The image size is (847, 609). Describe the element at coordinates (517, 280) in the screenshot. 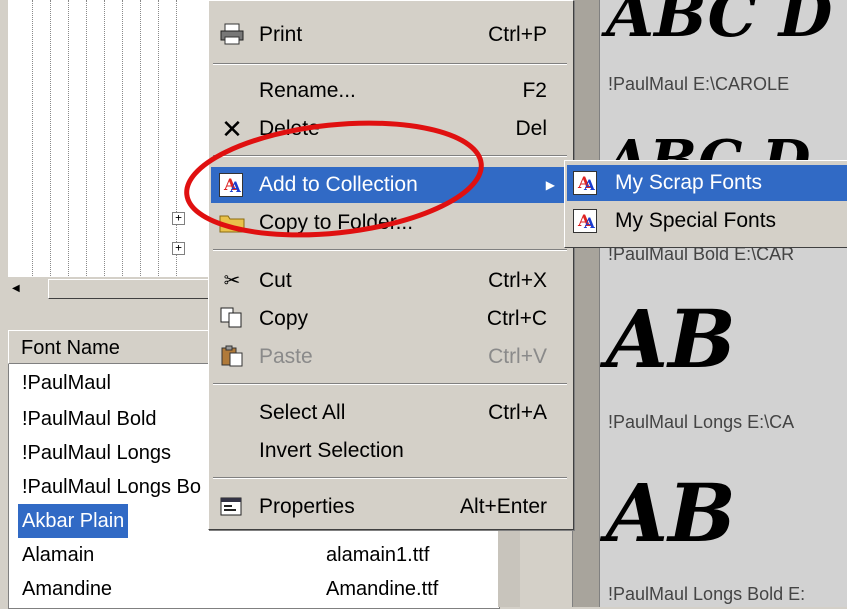

I see `shortcut-label: Ctrl+X` at that location.